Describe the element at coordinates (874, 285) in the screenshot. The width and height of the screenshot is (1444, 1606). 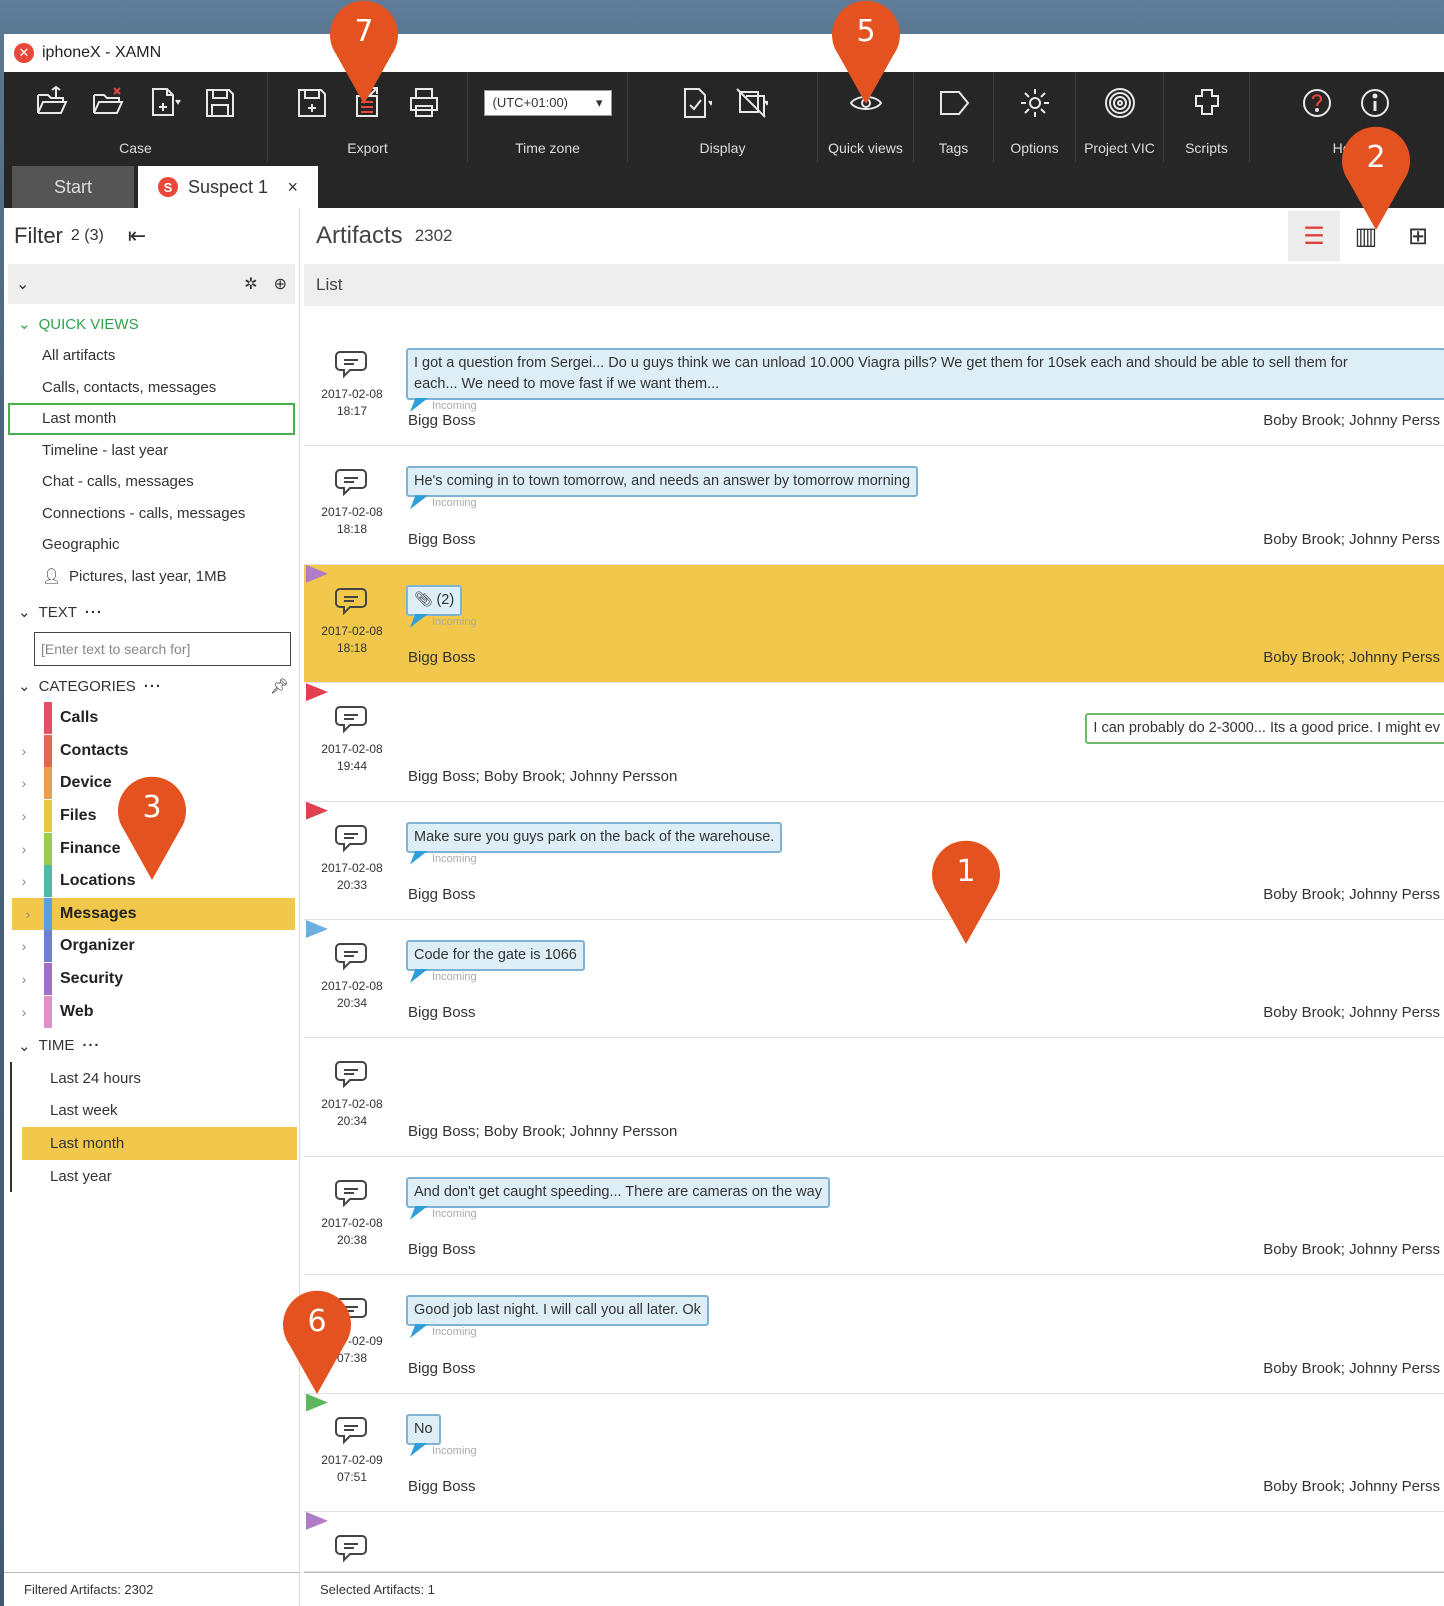
I see `list-header: List` at that location.